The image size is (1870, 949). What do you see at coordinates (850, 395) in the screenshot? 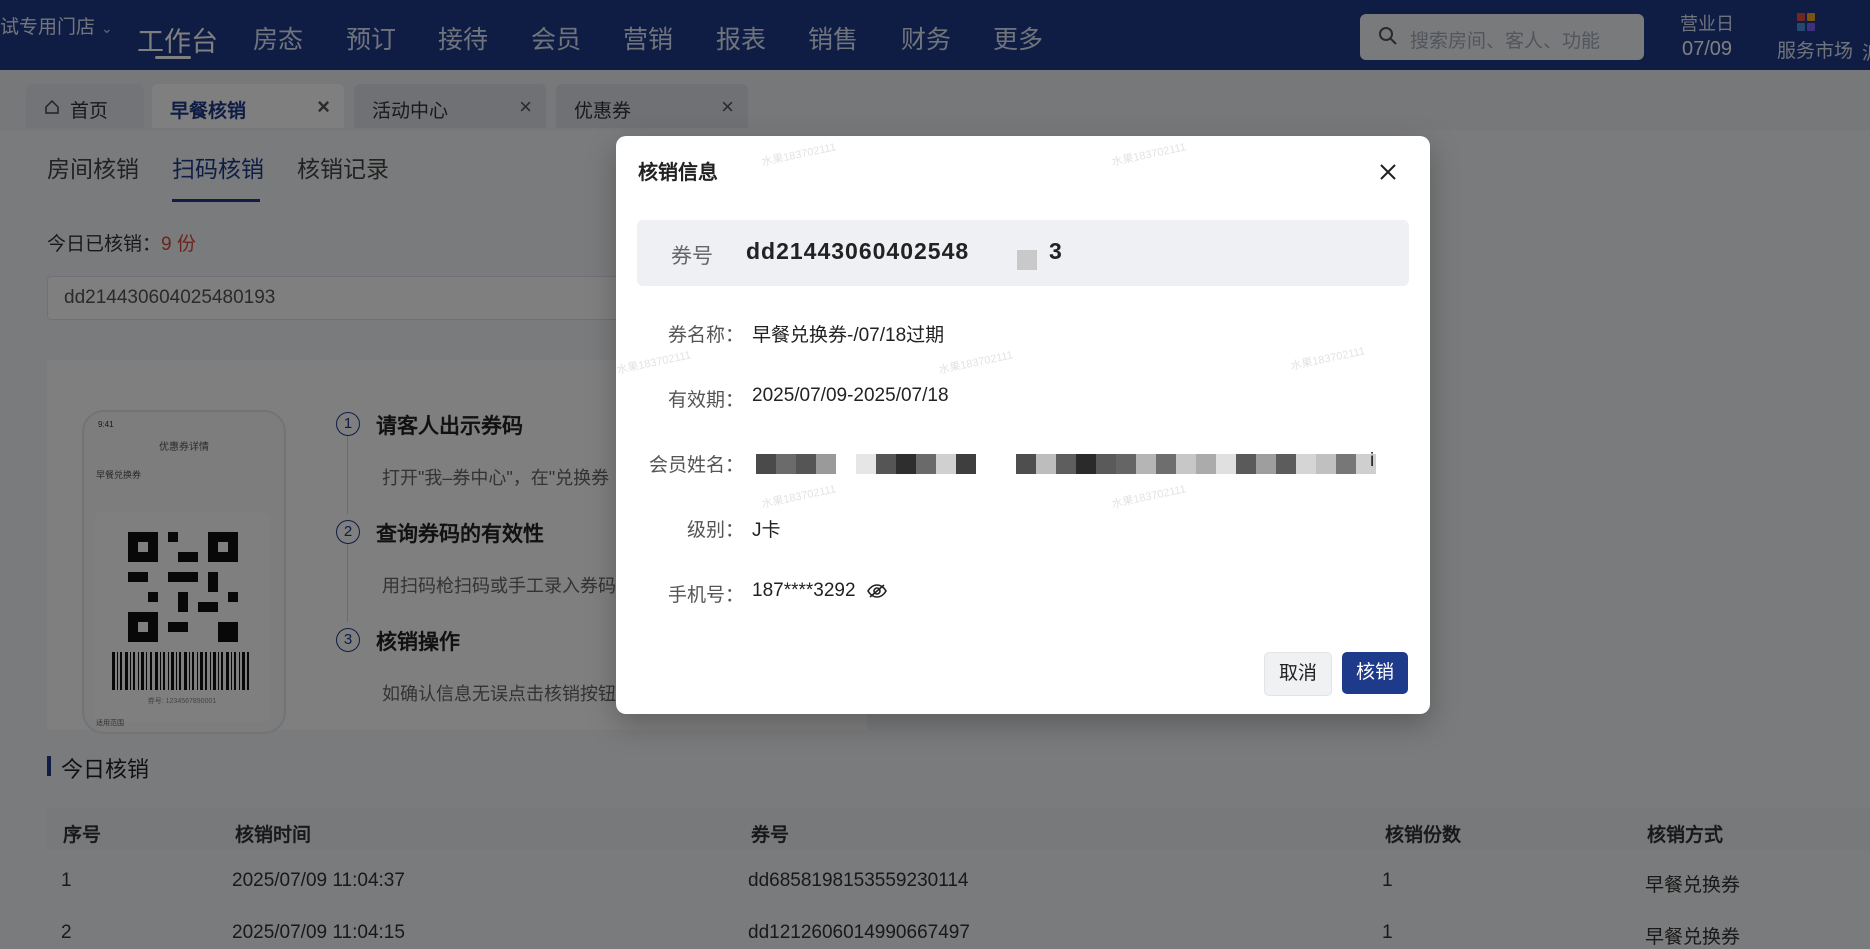
I see `field-value: 2025/07/09-2025/07/18` at bounding box center [850, 395].